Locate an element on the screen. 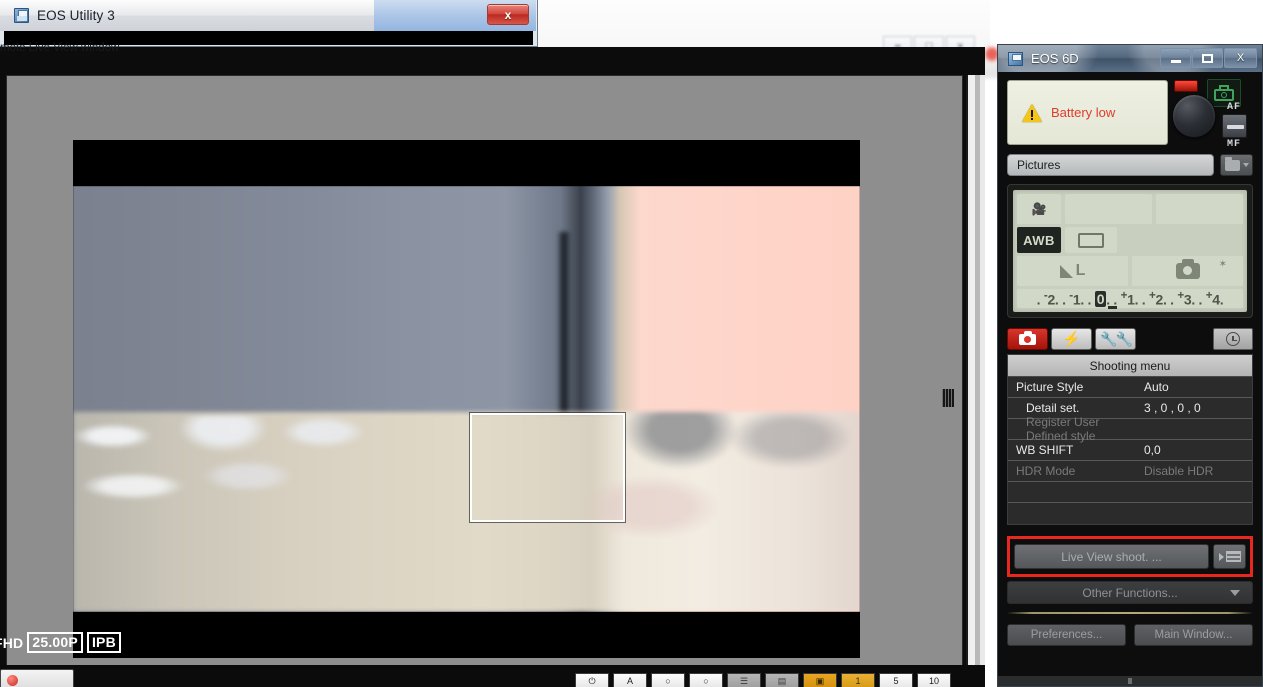 This screenshot has width=1263, height=687. menu-key: Register User Defined style is located at coordinates (1063, 429).